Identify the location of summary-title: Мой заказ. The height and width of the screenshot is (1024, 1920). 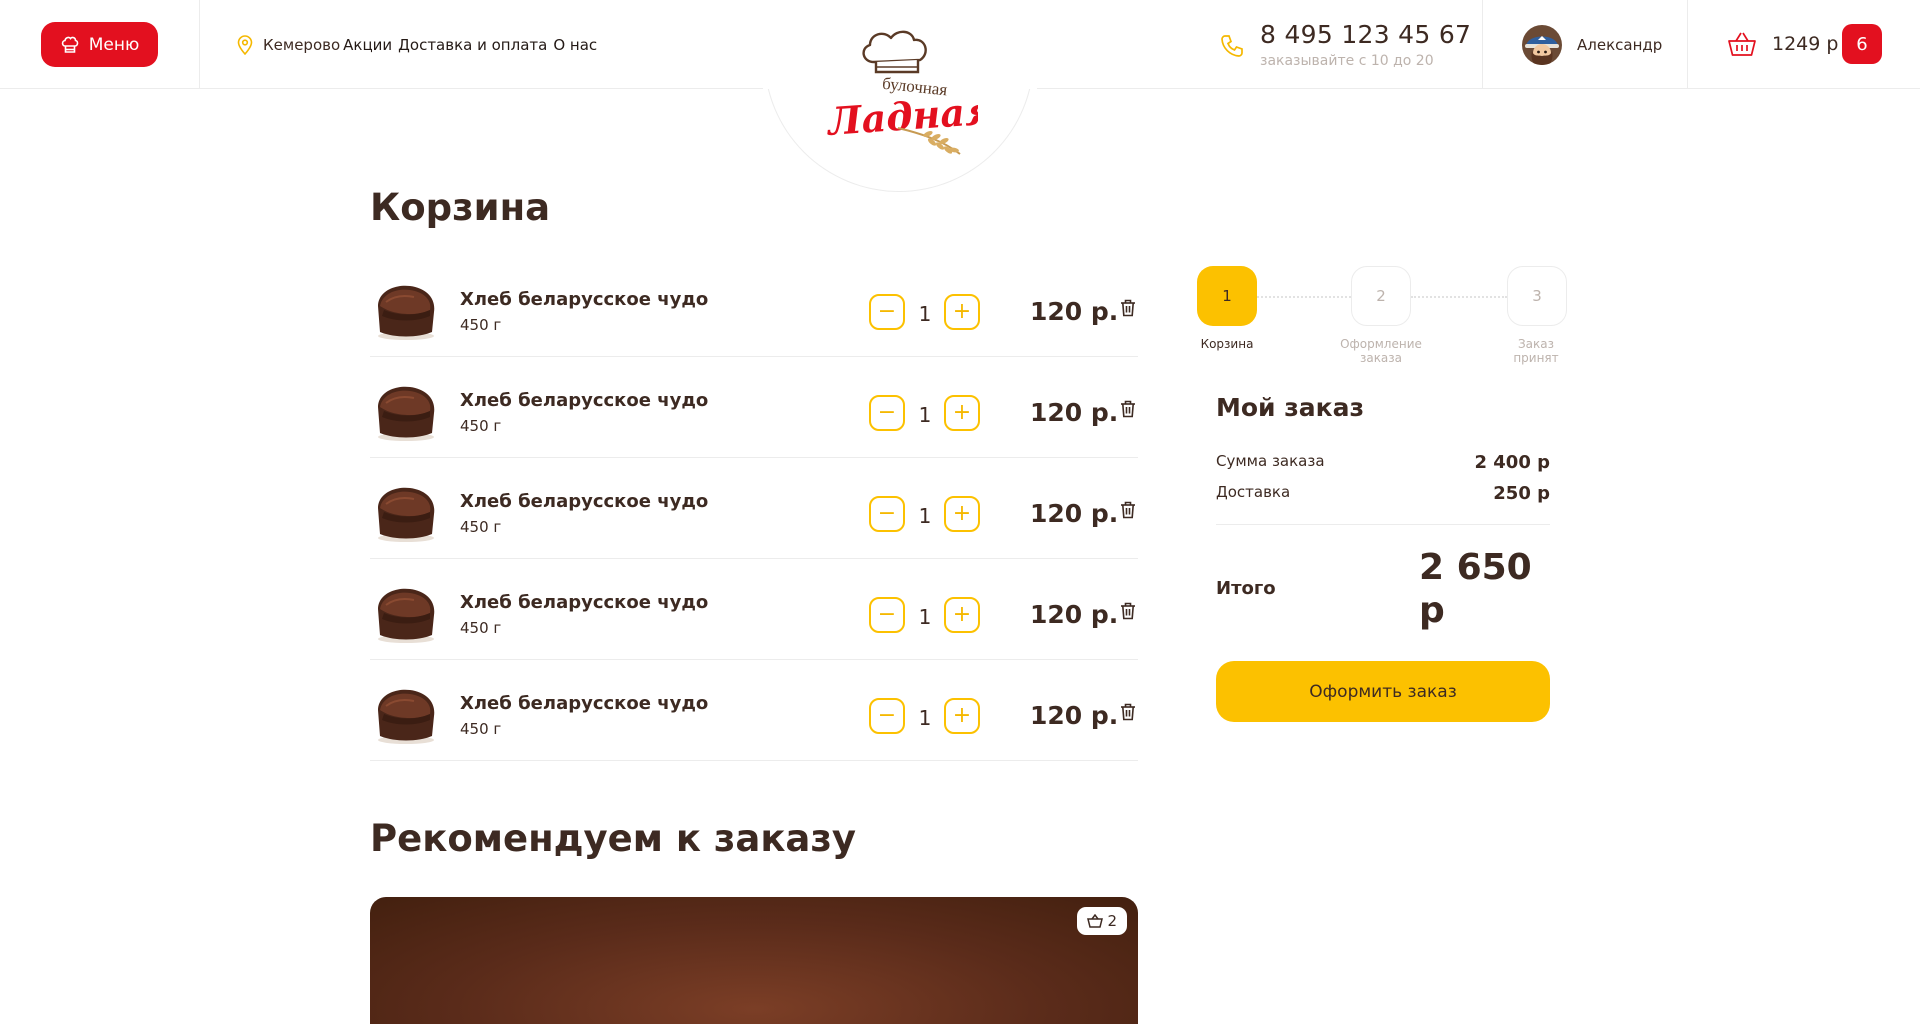
(1290, 407).